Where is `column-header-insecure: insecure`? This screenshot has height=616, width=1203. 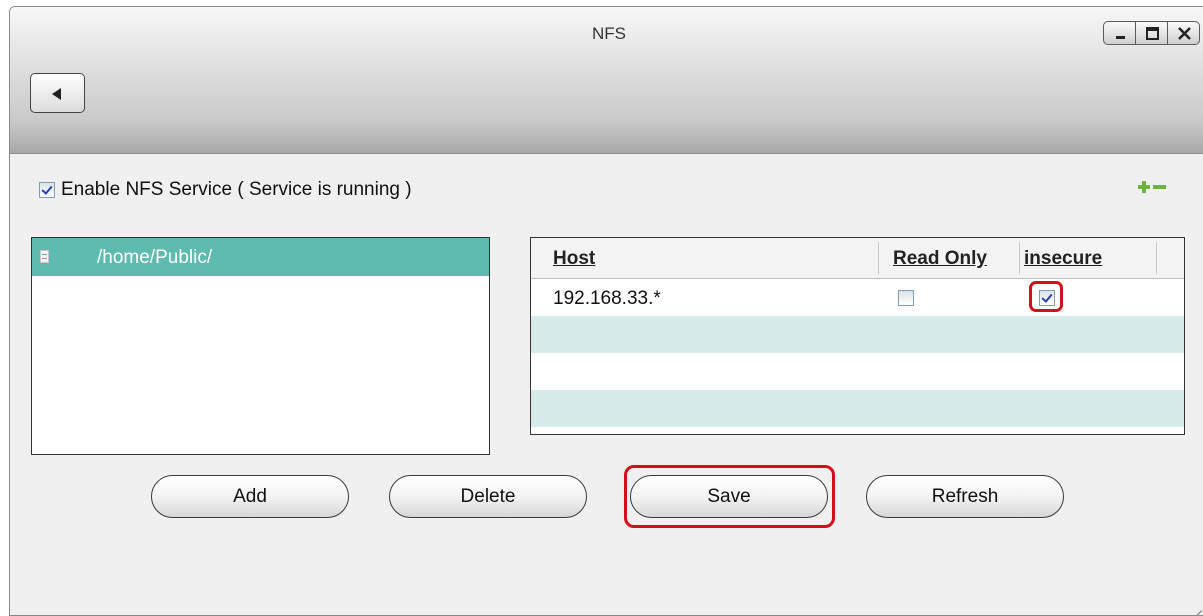
column-header-insecure: insecure is located at coordinates (1063, 259).